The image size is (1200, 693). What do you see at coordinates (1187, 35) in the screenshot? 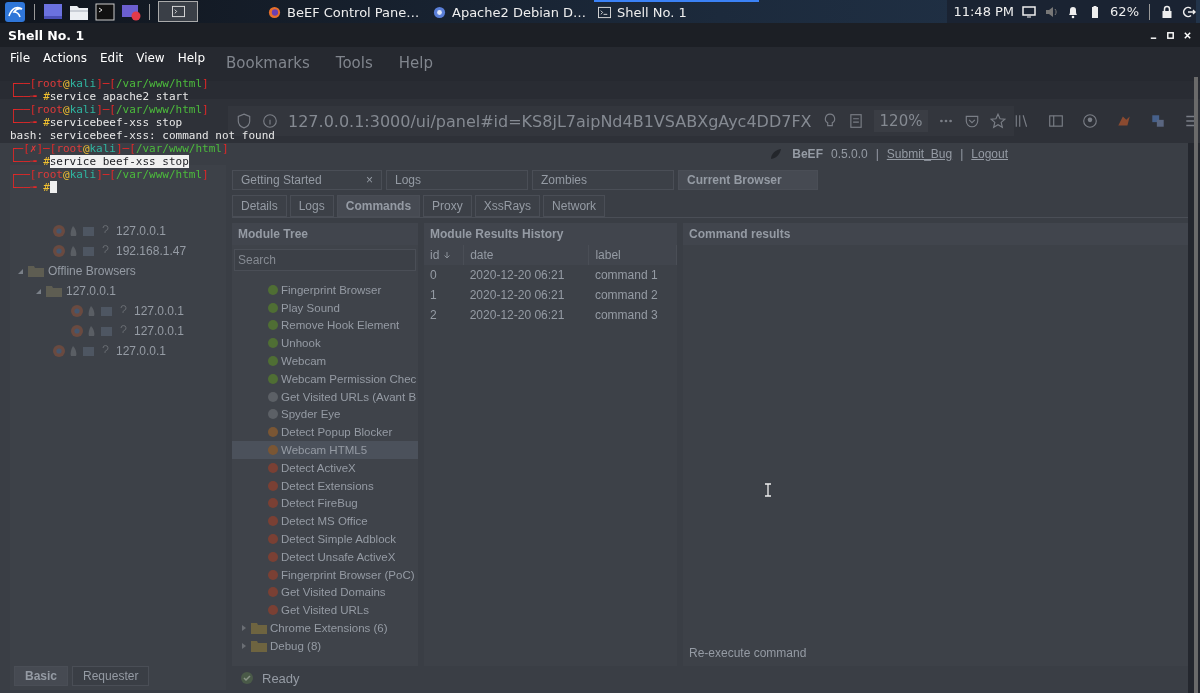
I see `close-icon` at bounding box center [1187, 35].